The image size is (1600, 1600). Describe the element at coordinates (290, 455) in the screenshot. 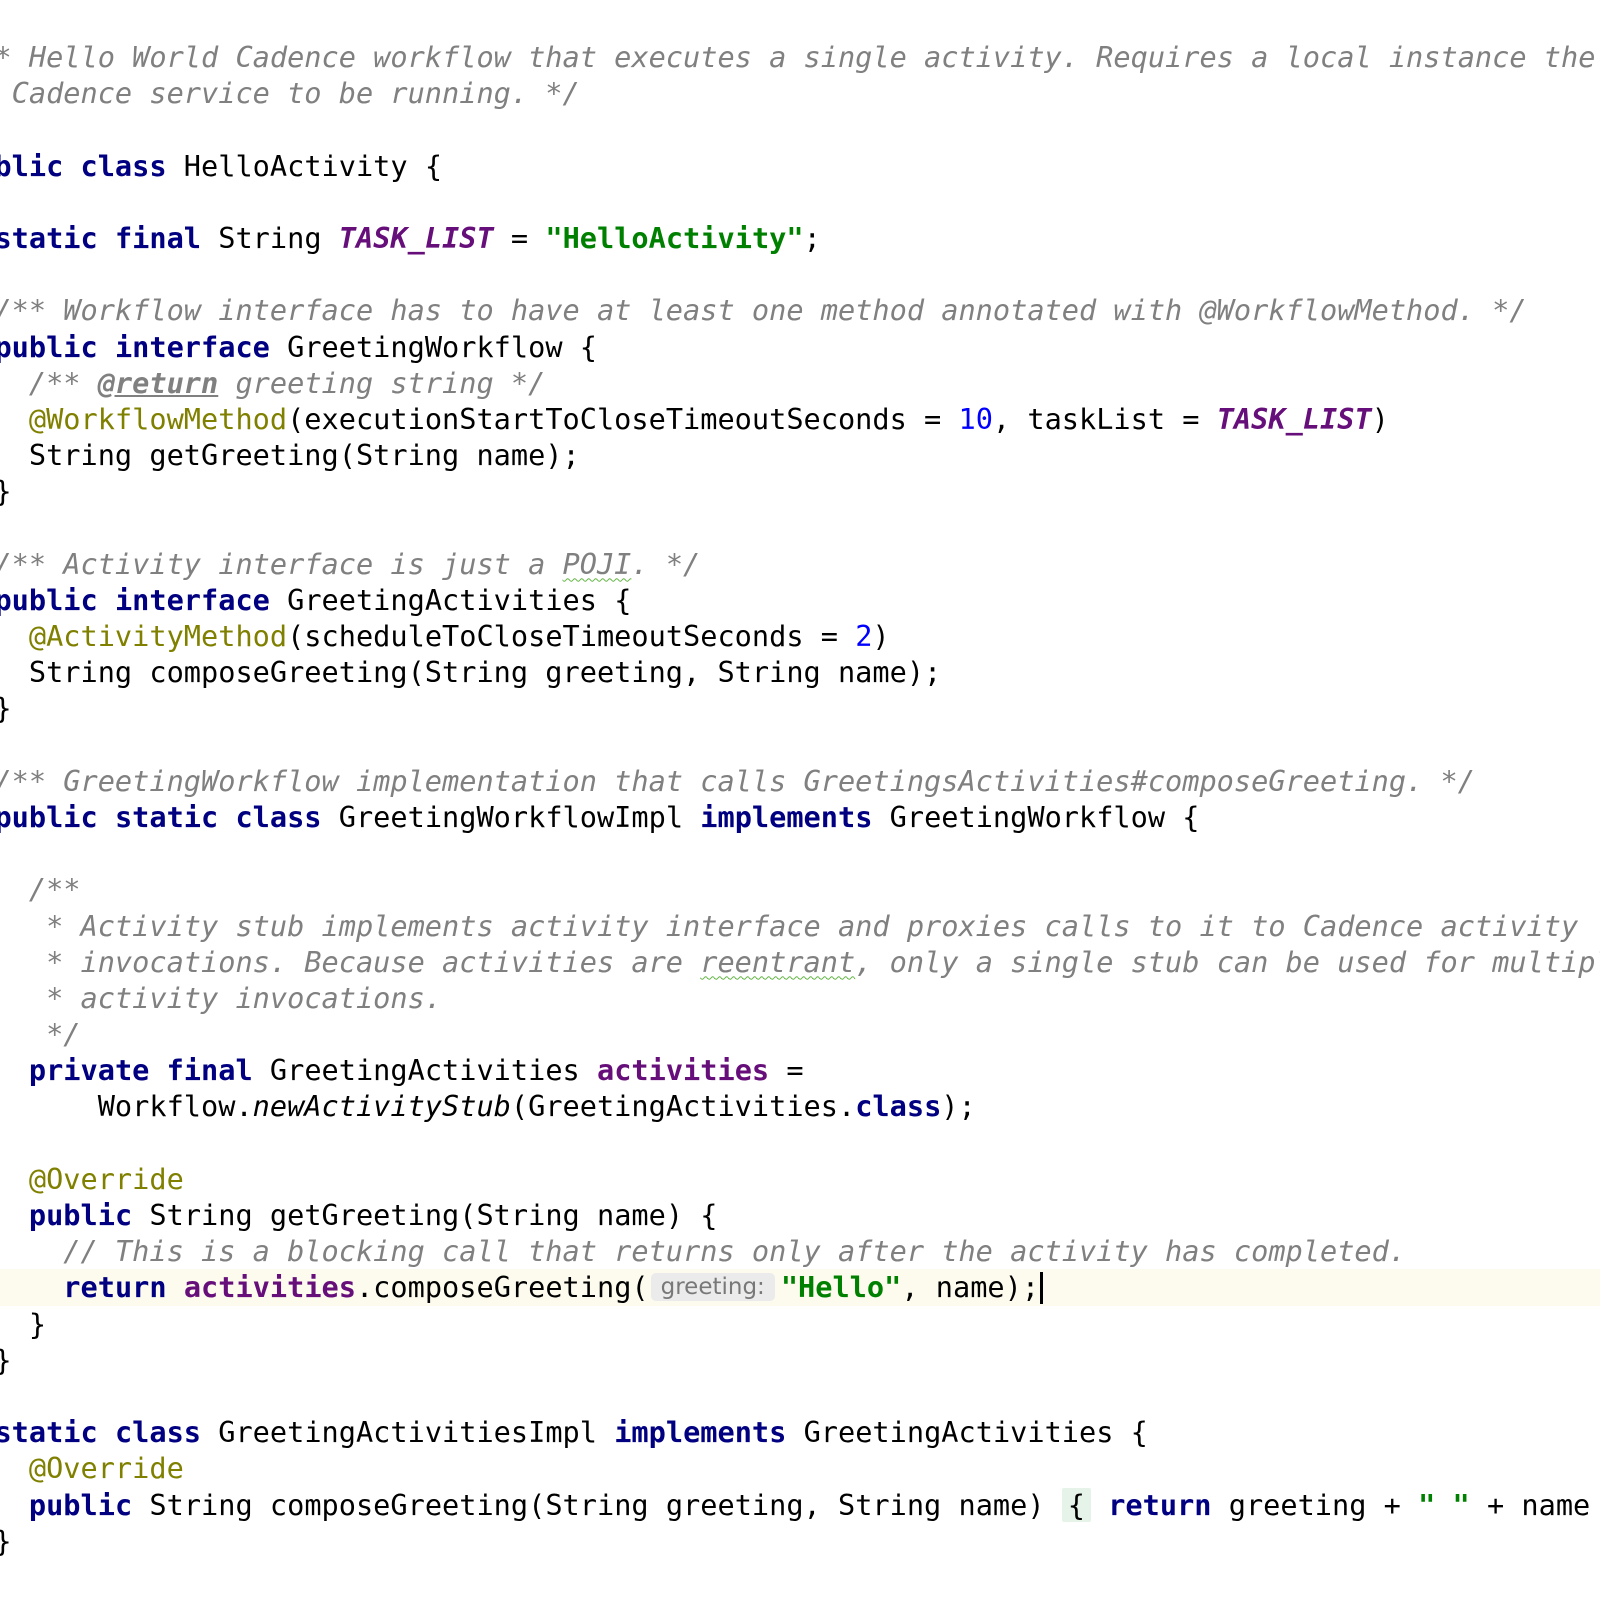

I see `code-token: String getGreeting(String name);` at that location.